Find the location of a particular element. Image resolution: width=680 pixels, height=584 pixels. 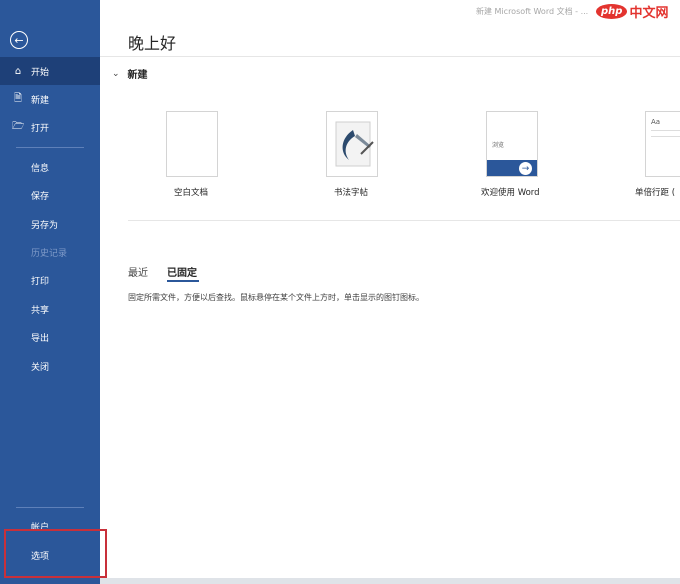

template-welcome-word: 浏览 → is located at coordinates (512, 144).